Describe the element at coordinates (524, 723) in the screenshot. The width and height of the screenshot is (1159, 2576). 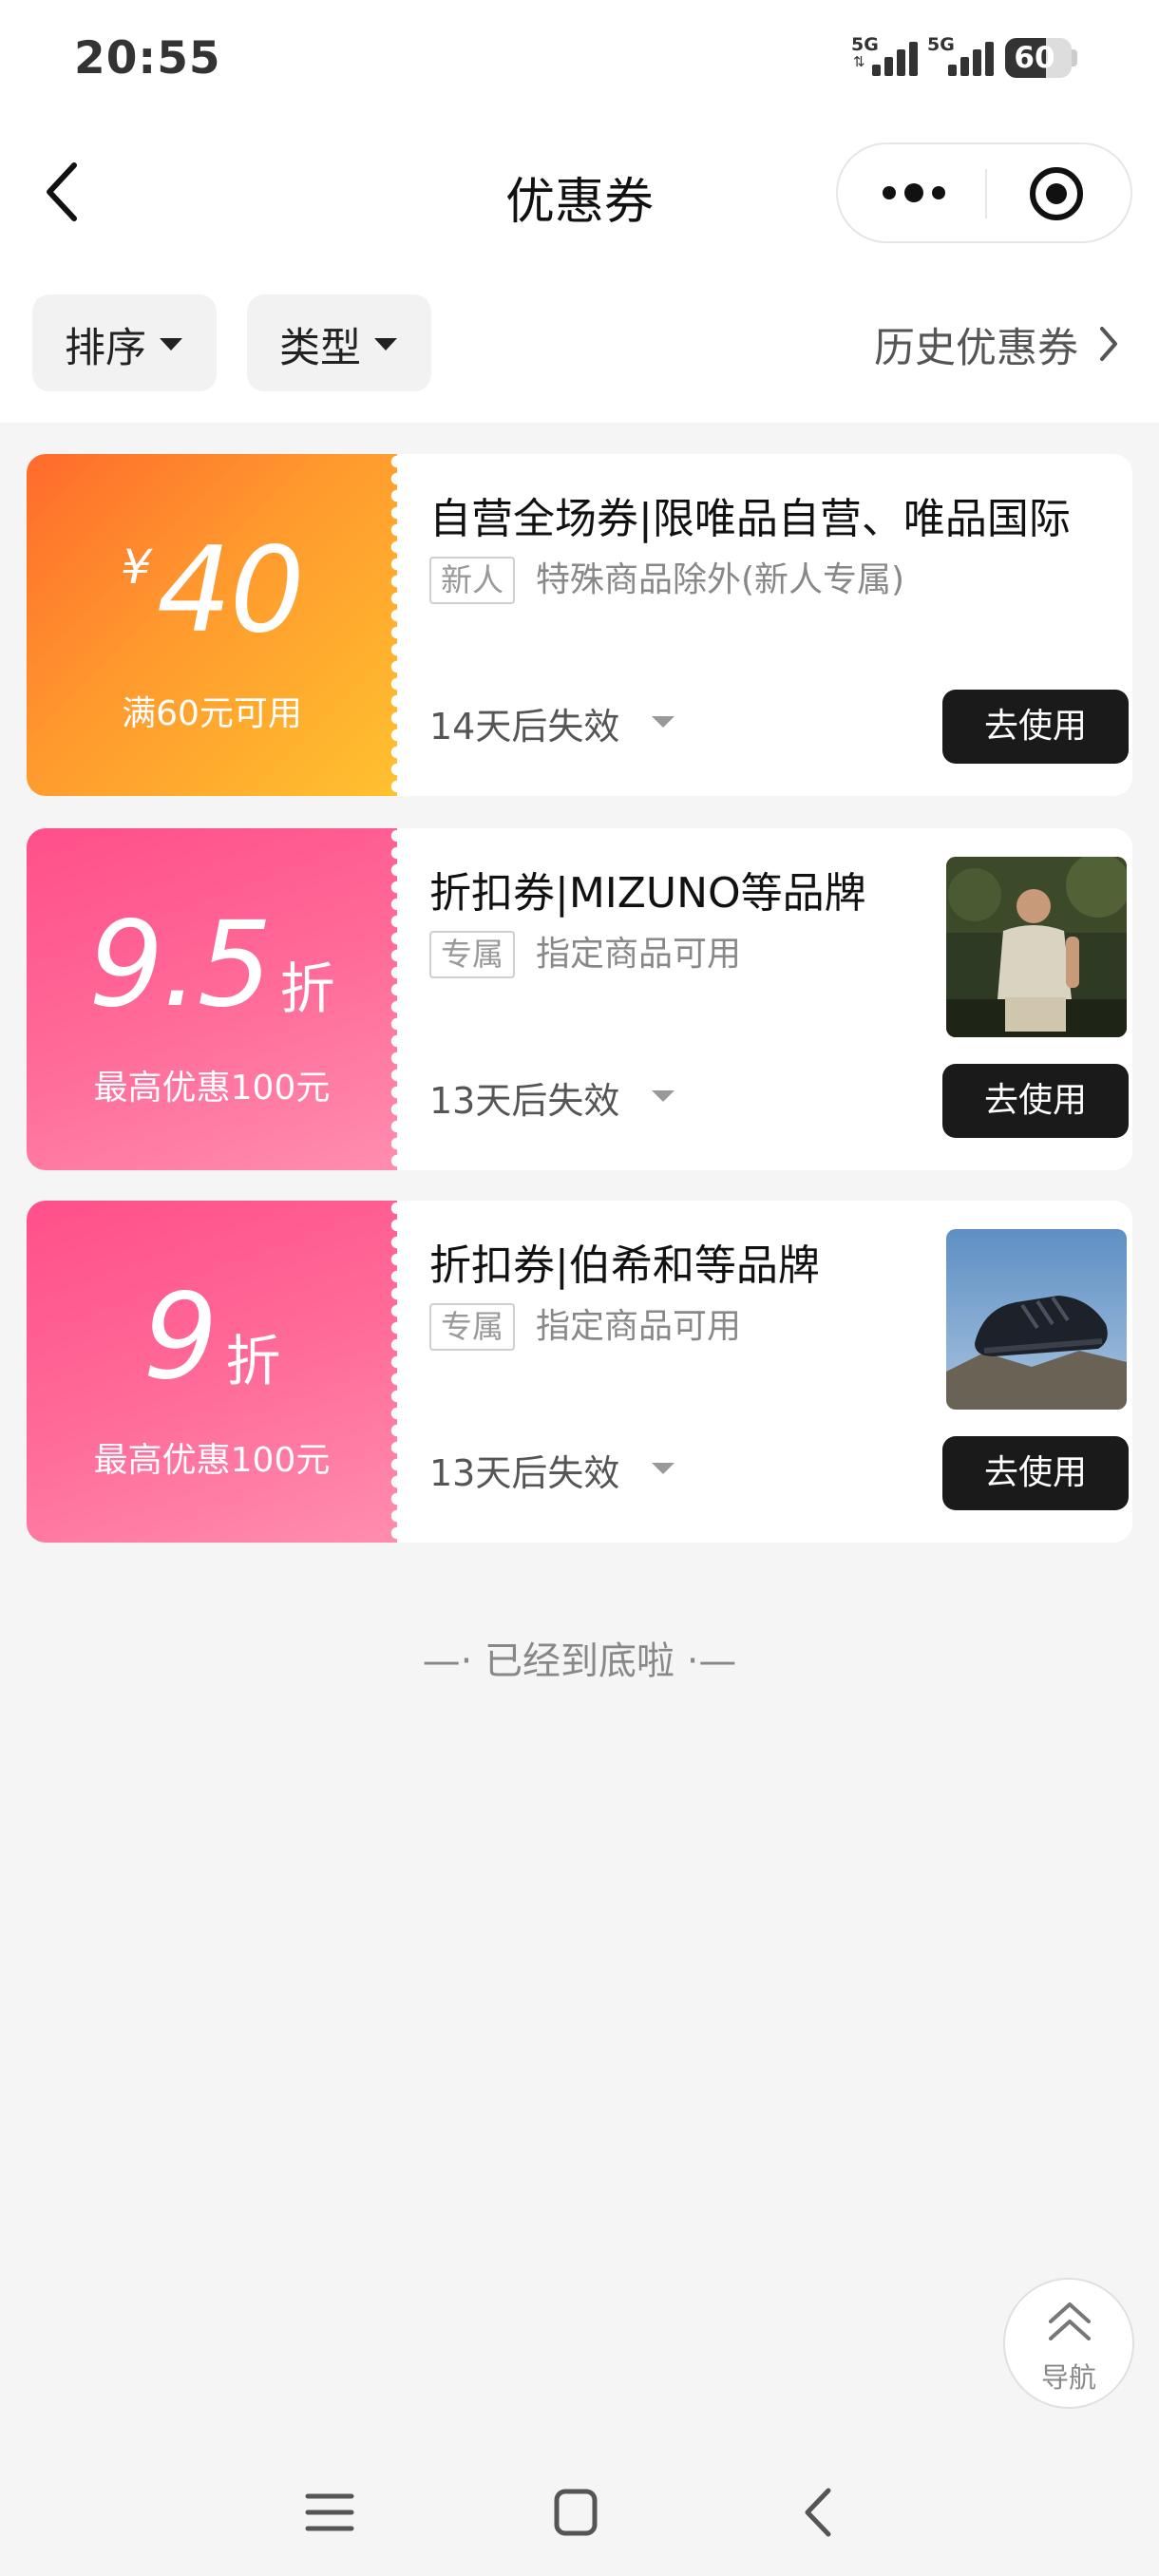
I see `coupon-expire: 14天后失效` at that location.